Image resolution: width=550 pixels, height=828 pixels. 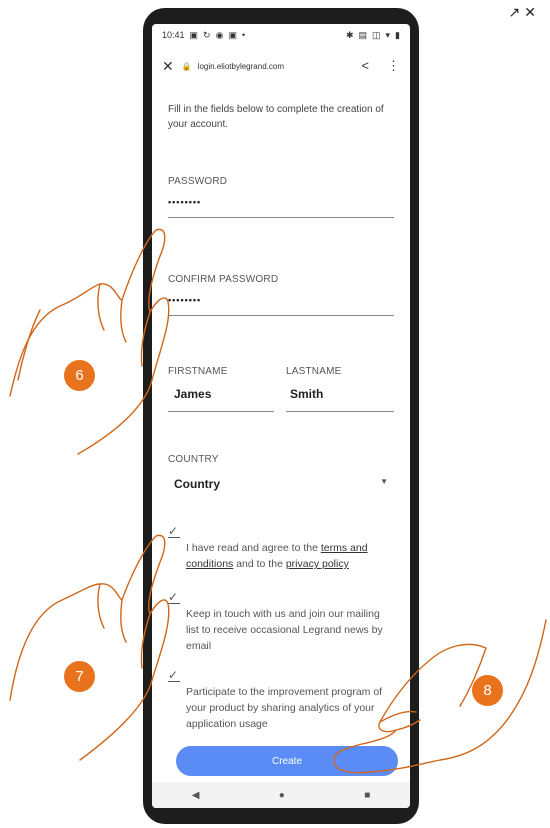 I want to click on hand-pointer-7-icon, so click(x=89, y=647).